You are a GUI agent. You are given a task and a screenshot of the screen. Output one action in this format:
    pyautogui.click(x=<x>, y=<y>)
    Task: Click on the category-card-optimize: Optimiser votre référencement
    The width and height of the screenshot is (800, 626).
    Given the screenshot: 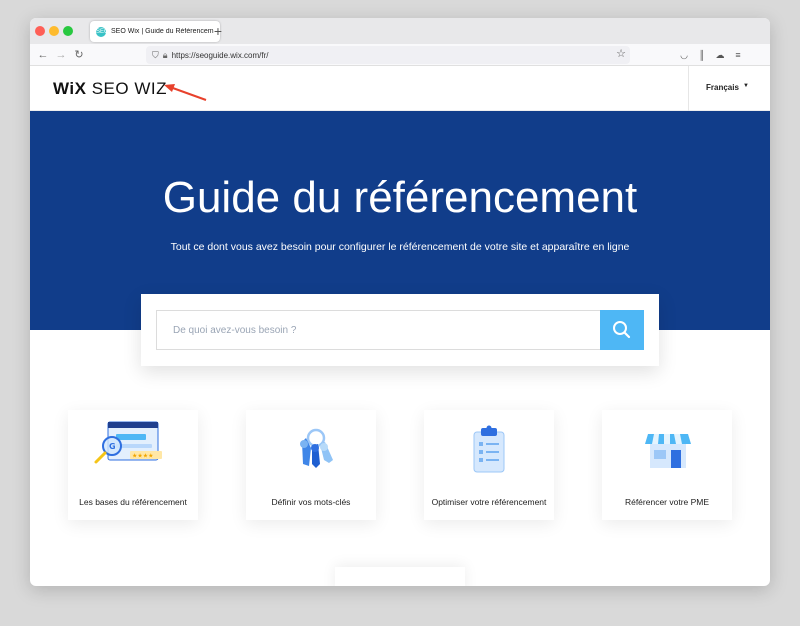 What is the action you would take?
    pyautogui.click(x=489, y=465)
    